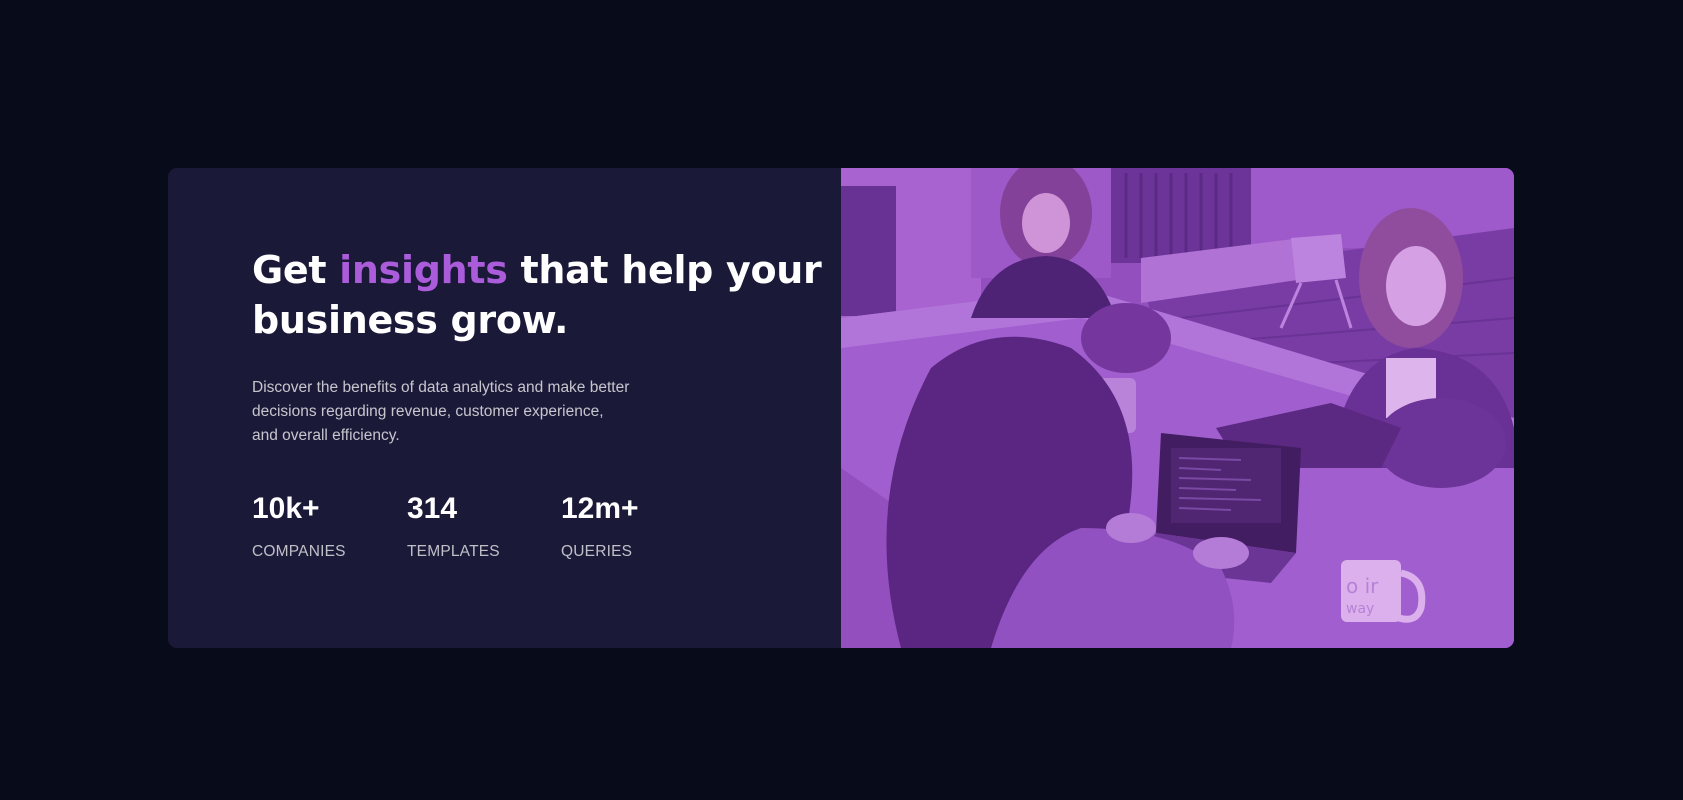  What do you see at coordinates (621, 527) in the screenshot?
I see `stat-queries: 12m+ QUERIES` at bounding box center [621, 527].